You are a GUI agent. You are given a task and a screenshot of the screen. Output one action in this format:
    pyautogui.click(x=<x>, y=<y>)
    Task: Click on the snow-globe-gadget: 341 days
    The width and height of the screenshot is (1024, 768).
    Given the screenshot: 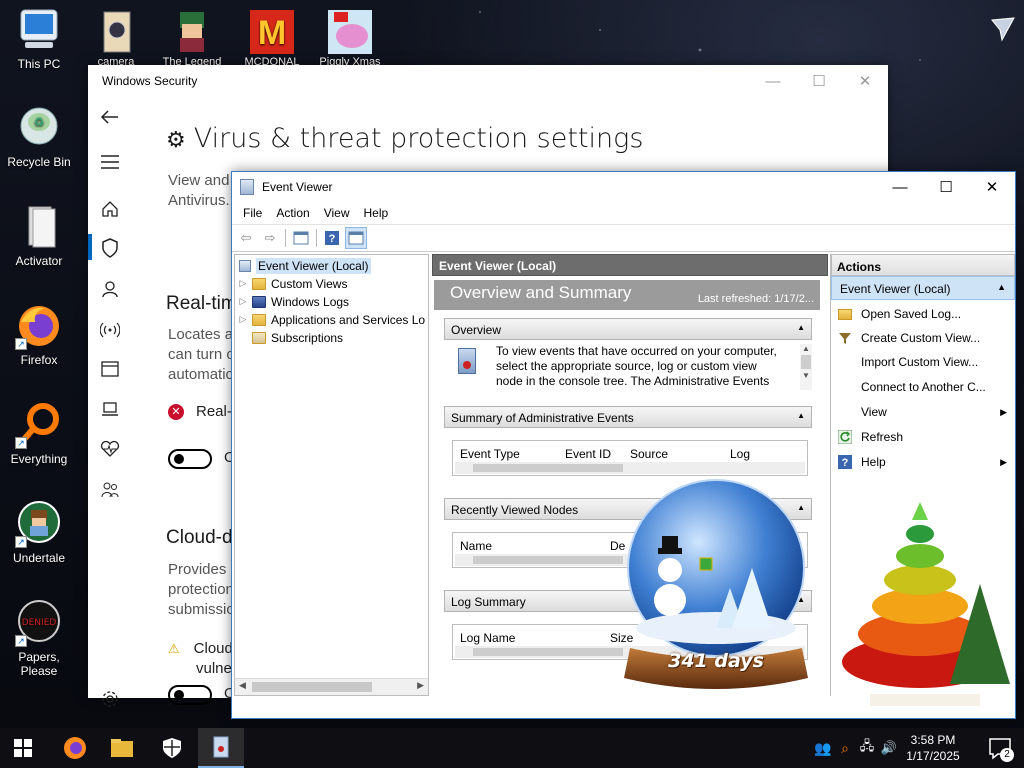 What is the action you would take?
    pyautogui.click(x=716, y=589)
    